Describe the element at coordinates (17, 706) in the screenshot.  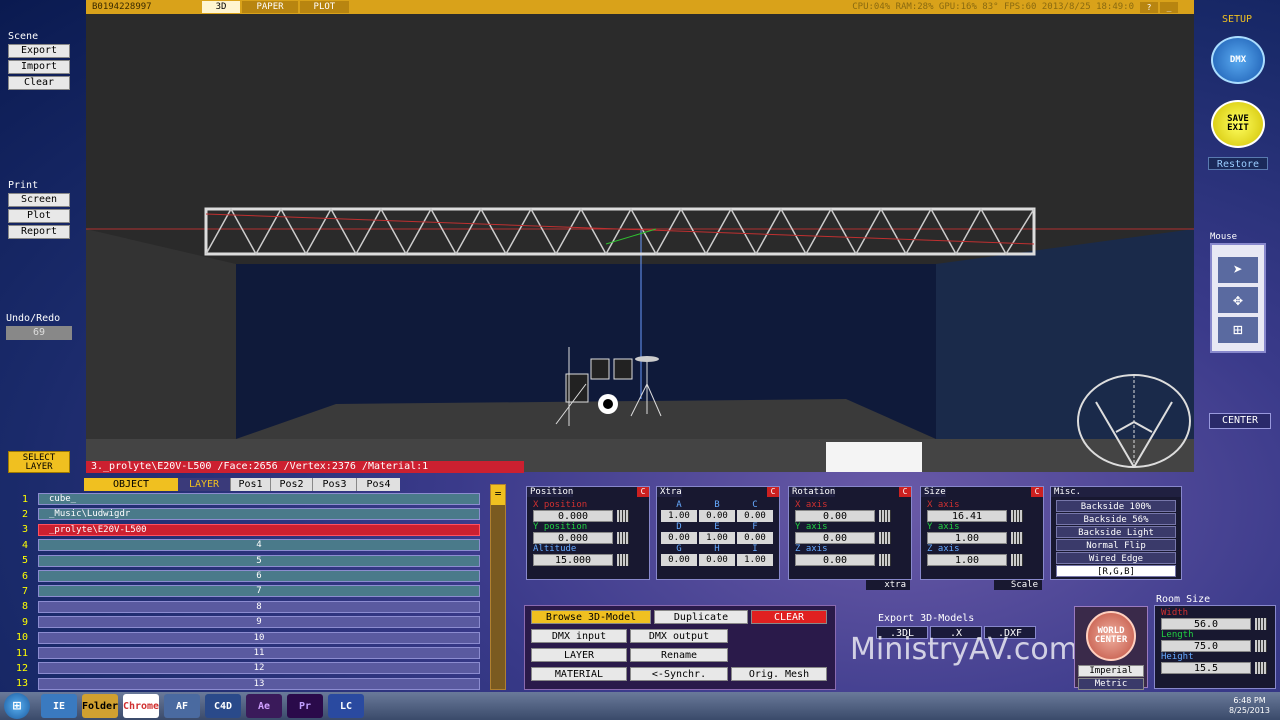
I see `start-button: ⊞` at that location.